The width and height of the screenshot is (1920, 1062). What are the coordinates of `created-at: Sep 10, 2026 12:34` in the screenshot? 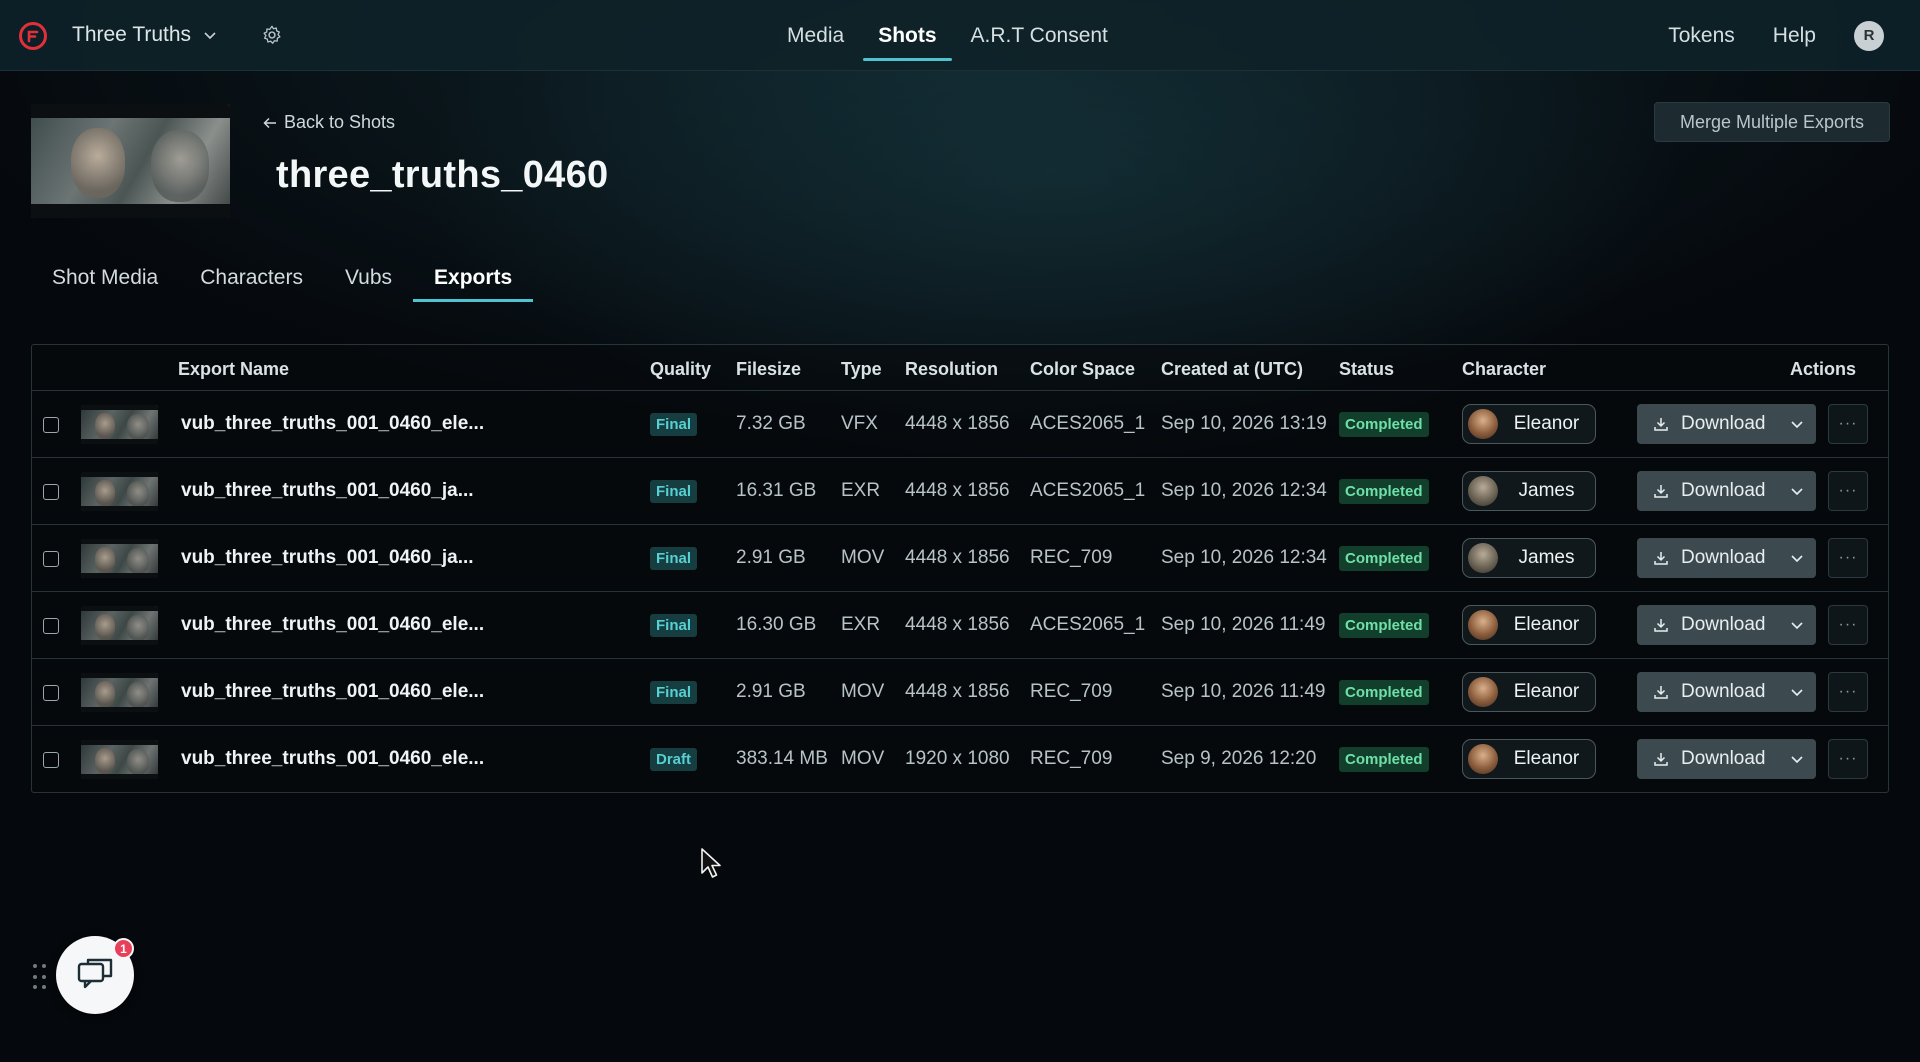 It's located at (1244, 557).